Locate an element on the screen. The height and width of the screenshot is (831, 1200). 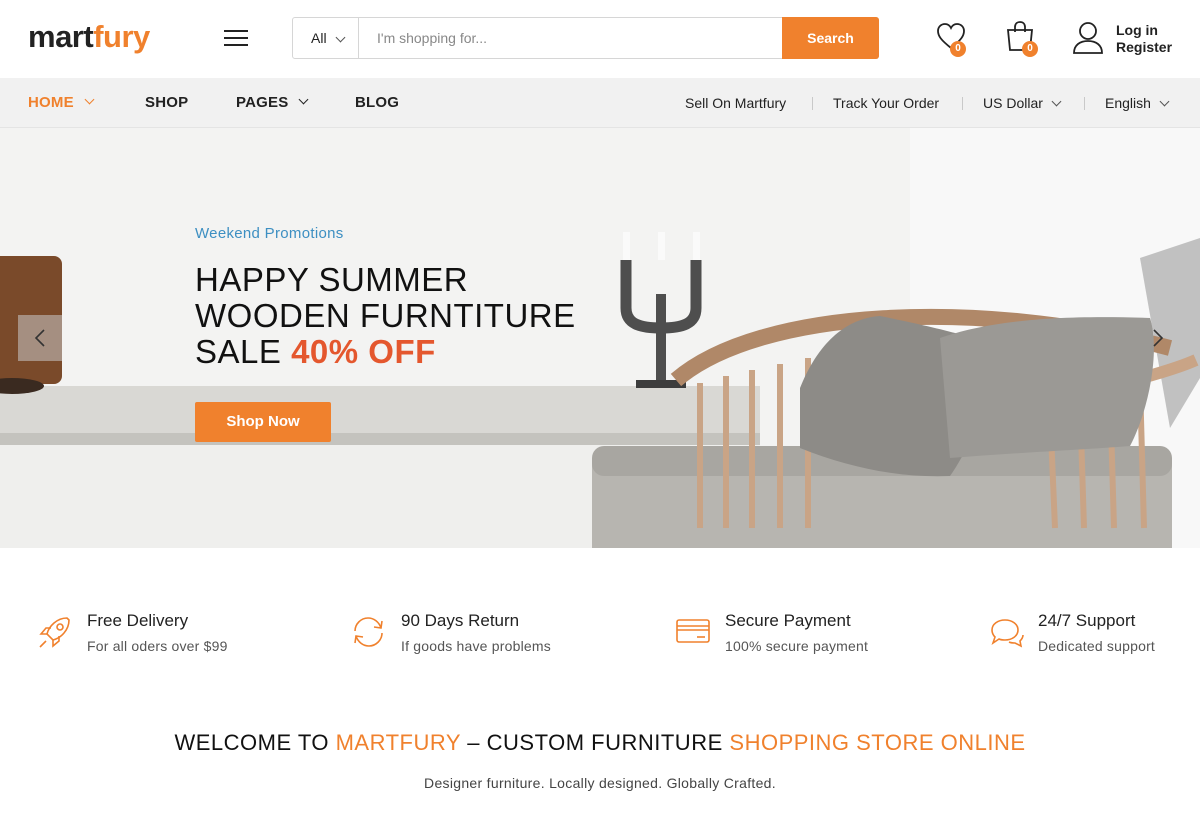
feature-subtitle: For all oders over $99 is located at coordinates (157, 646).